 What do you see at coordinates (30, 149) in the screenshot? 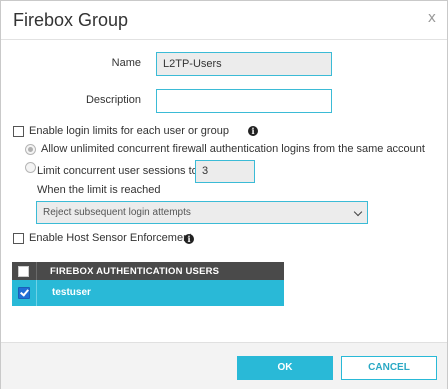
I see `allow-unlimited-radio` at bounding box center [30, 149].